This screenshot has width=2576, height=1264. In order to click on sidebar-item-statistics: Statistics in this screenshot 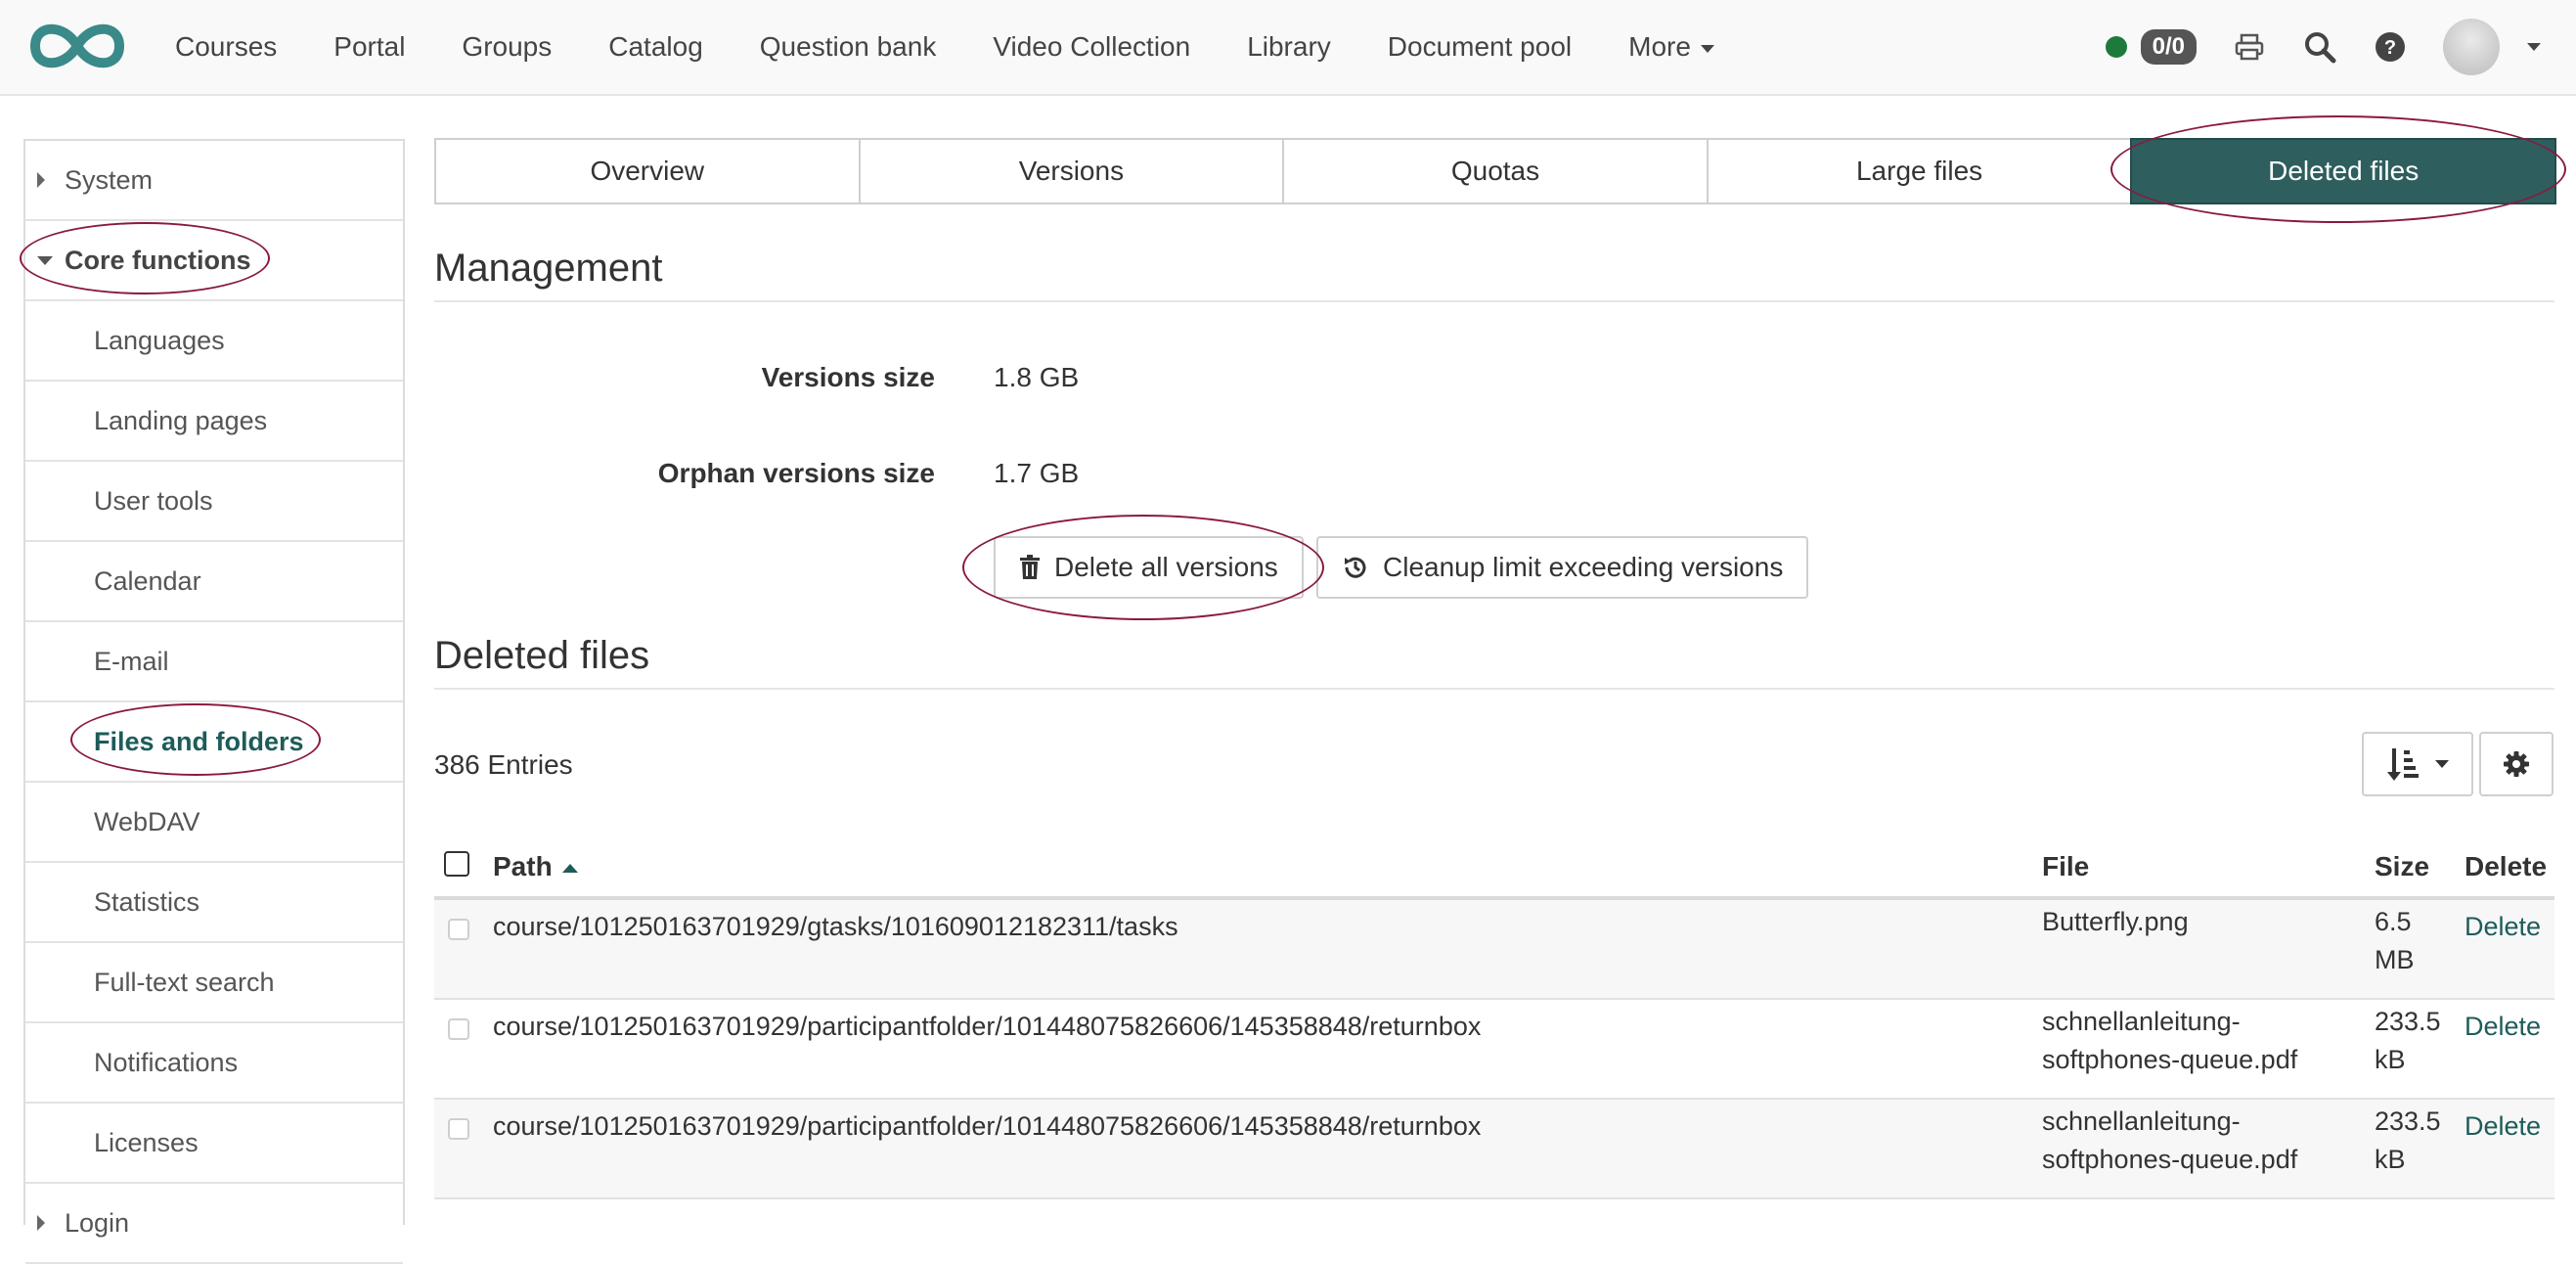, I will do `click(214, 903)`.